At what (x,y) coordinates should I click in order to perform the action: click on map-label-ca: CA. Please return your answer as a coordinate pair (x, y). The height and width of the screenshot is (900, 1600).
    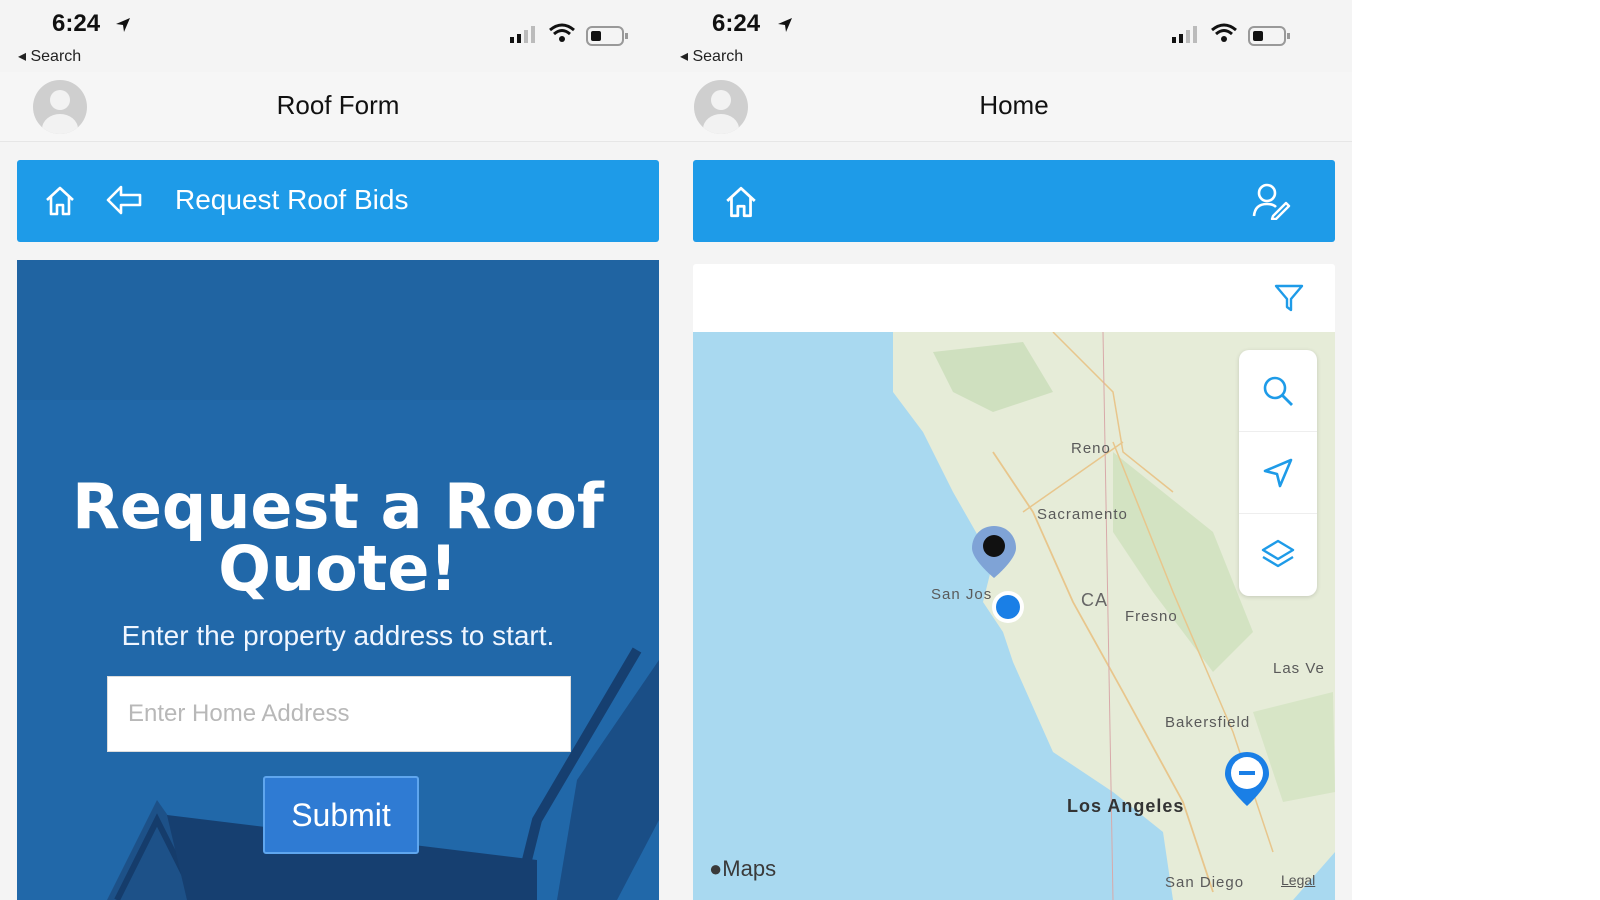
    Looking at the image, I should click on (1095, 600).